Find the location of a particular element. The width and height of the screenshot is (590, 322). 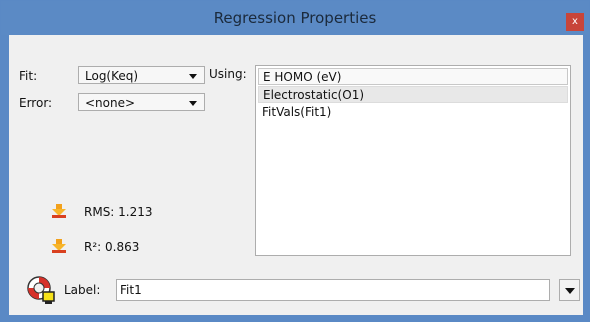

list-item: FitVals(Fit1) is located at coordinates (413, 112).